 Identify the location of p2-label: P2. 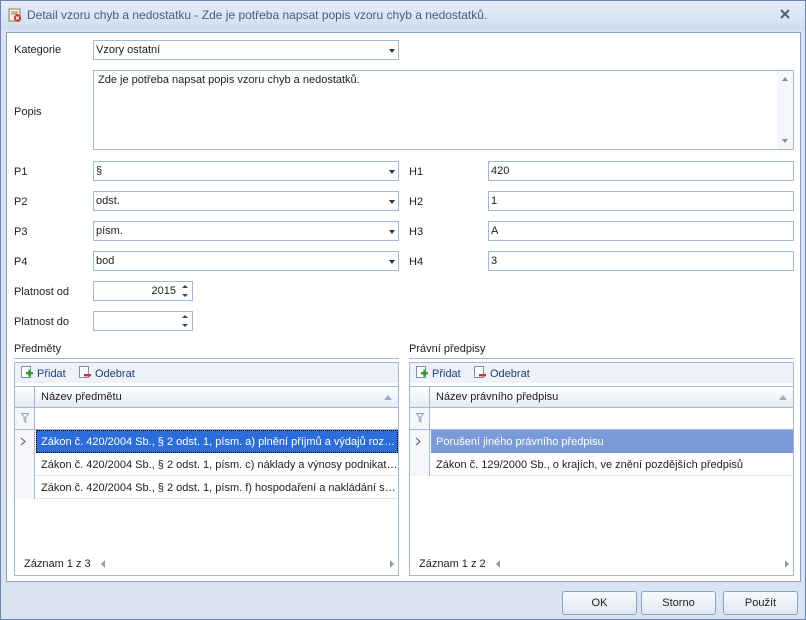
(21, 202).